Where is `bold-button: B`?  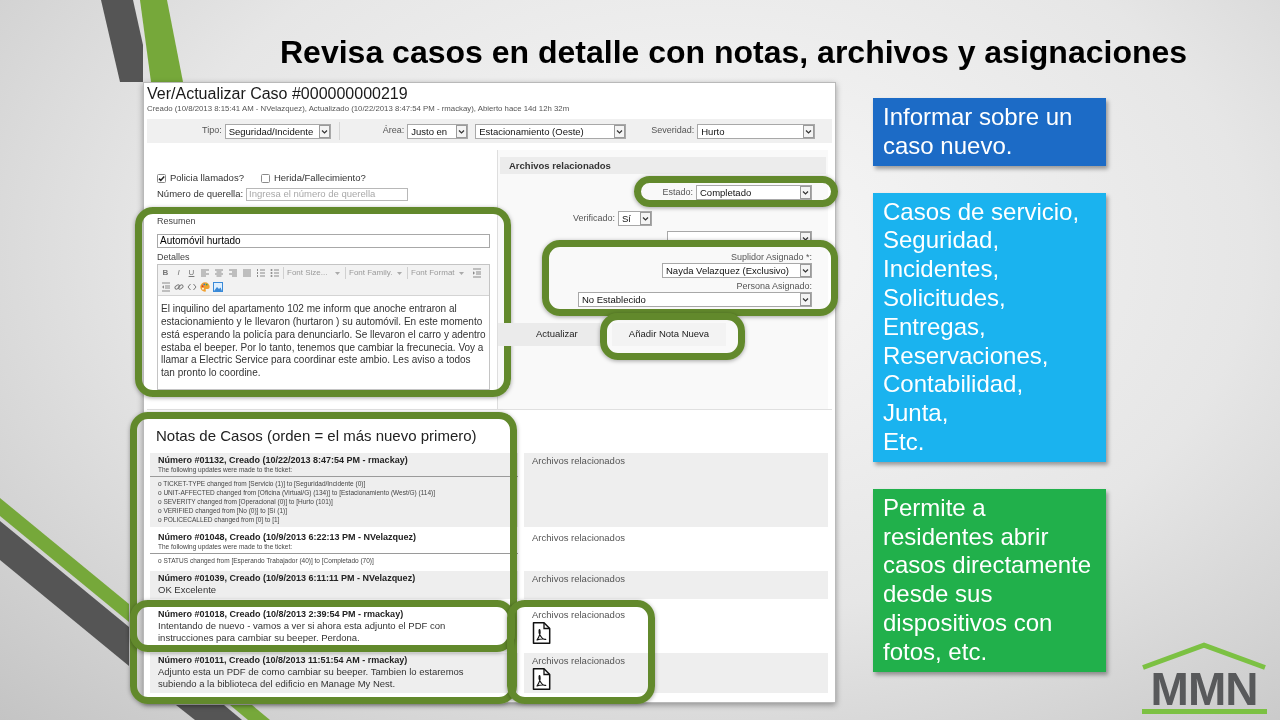
bold-button: B is located at coordinates (165, 273).